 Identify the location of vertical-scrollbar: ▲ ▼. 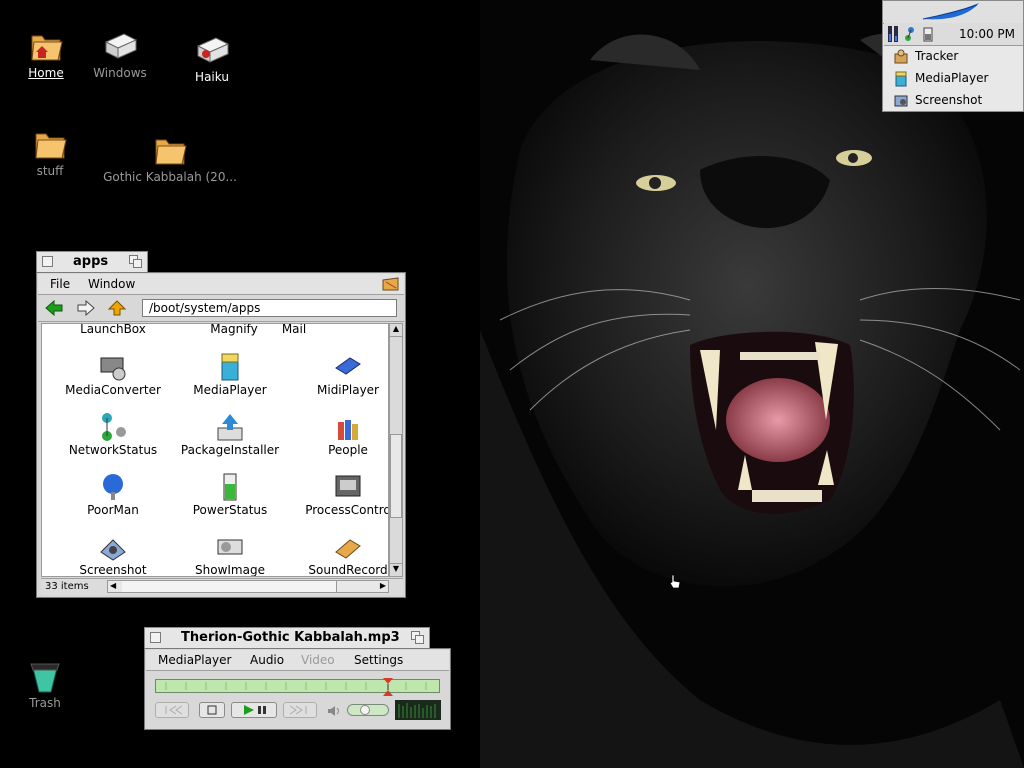
(396, 450).